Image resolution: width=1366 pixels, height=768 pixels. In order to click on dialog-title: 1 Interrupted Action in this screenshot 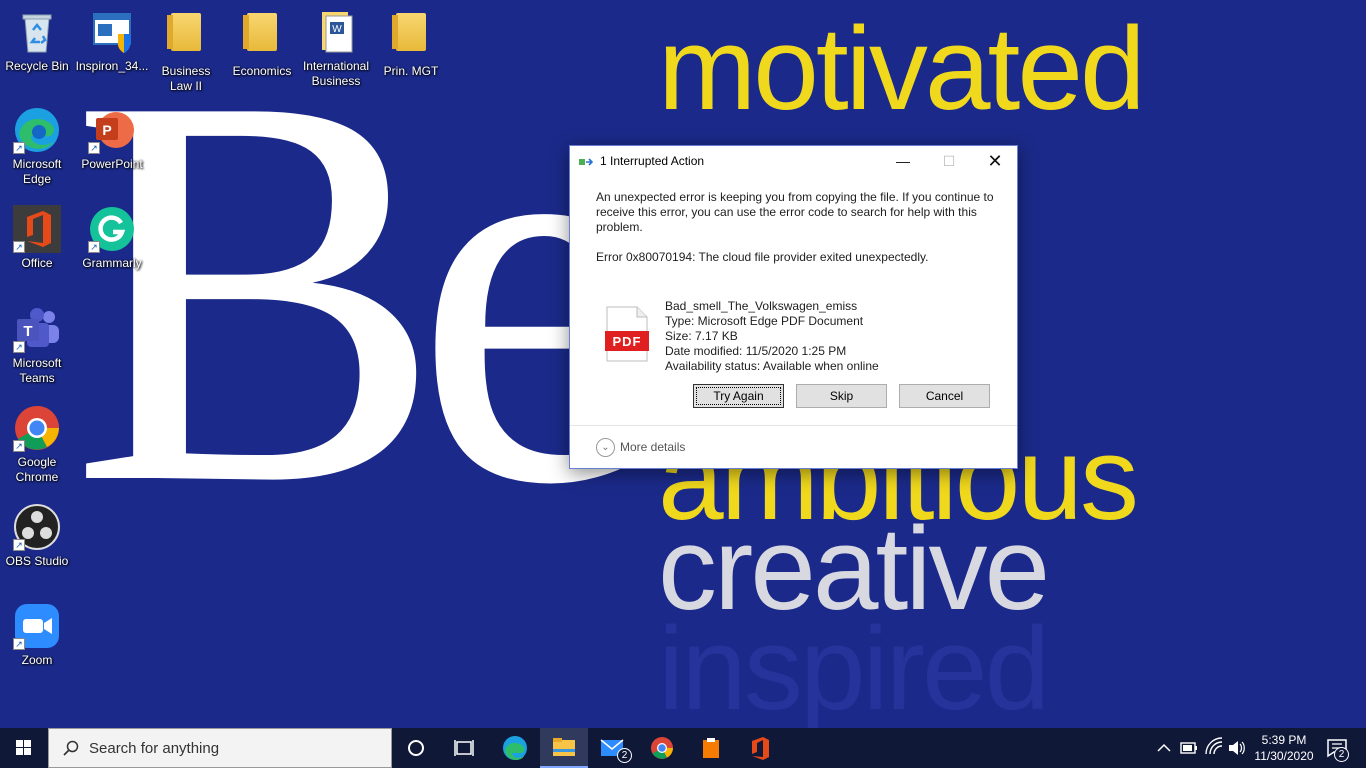, I will do `click(652, 161)`.